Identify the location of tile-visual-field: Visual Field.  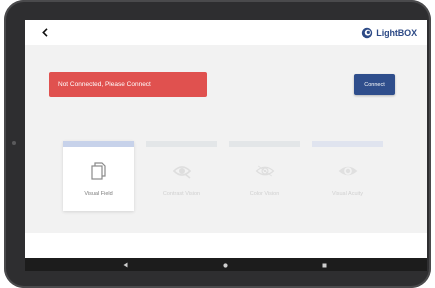
(98, 176).